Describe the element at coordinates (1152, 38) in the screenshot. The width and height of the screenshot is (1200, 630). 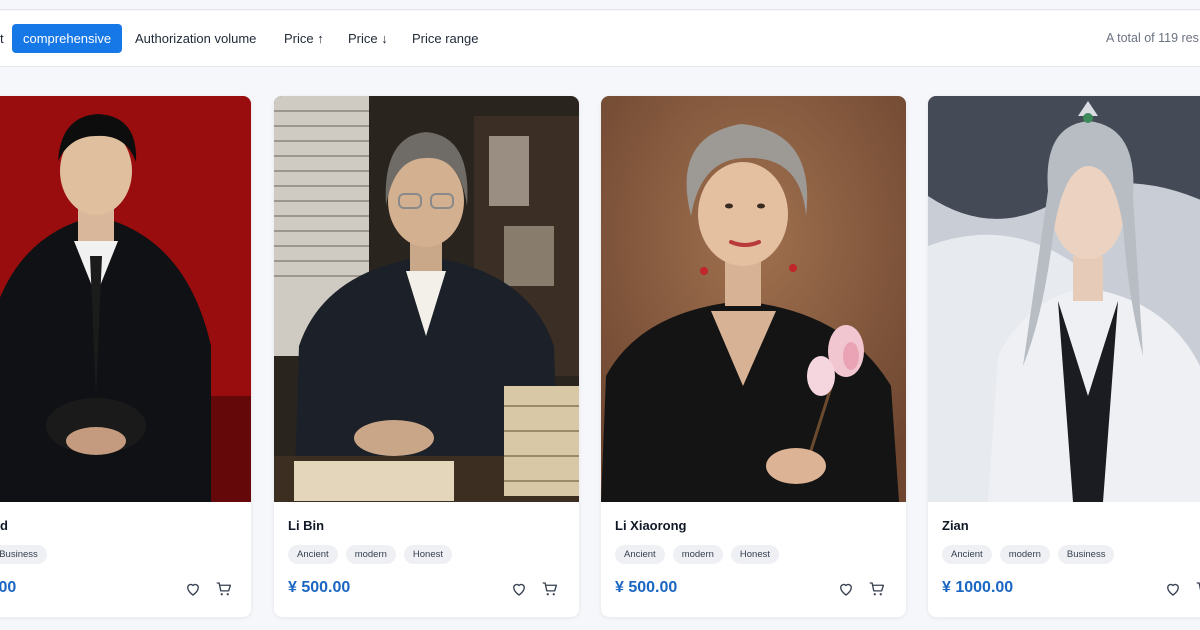
I see `results-count: A total of 119 res` at that location.